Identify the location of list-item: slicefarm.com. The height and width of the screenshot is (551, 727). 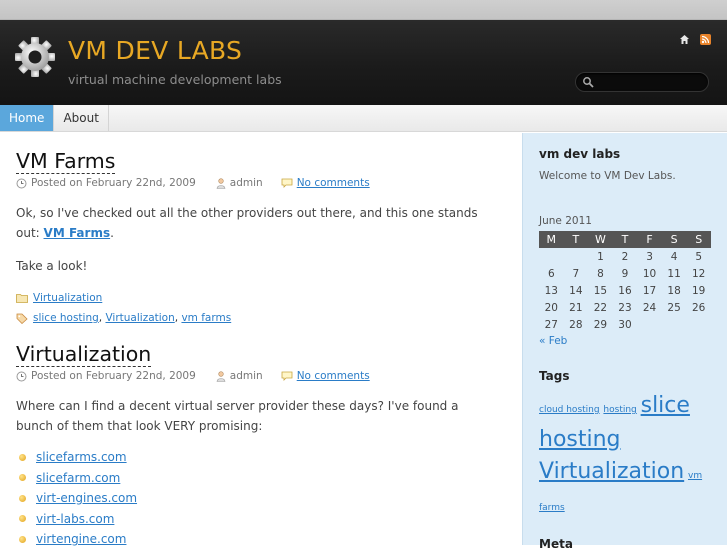
(269, 478).